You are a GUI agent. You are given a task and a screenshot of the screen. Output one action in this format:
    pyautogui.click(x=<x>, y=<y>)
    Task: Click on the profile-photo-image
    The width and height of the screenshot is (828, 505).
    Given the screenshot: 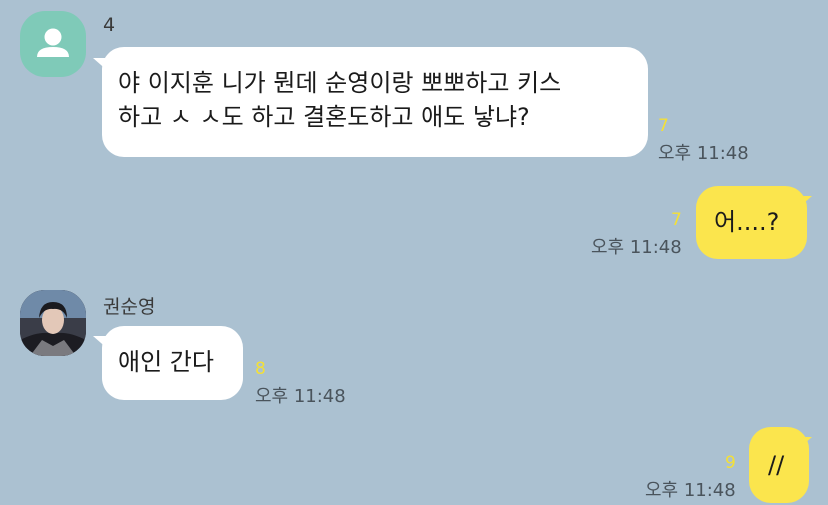 What is the action you would take?
    pyautogui.click(x=53, y=323)
    